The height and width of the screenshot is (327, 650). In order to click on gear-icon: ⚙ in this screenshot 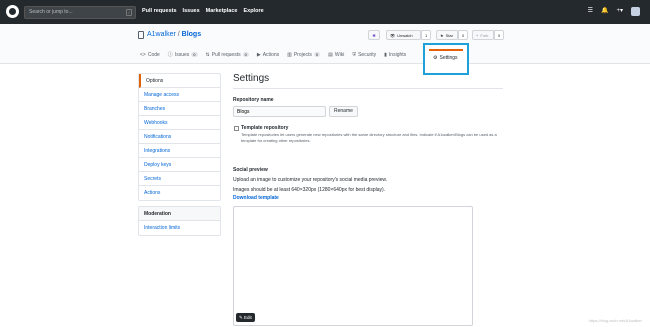, I will do `click(435, 58)`.